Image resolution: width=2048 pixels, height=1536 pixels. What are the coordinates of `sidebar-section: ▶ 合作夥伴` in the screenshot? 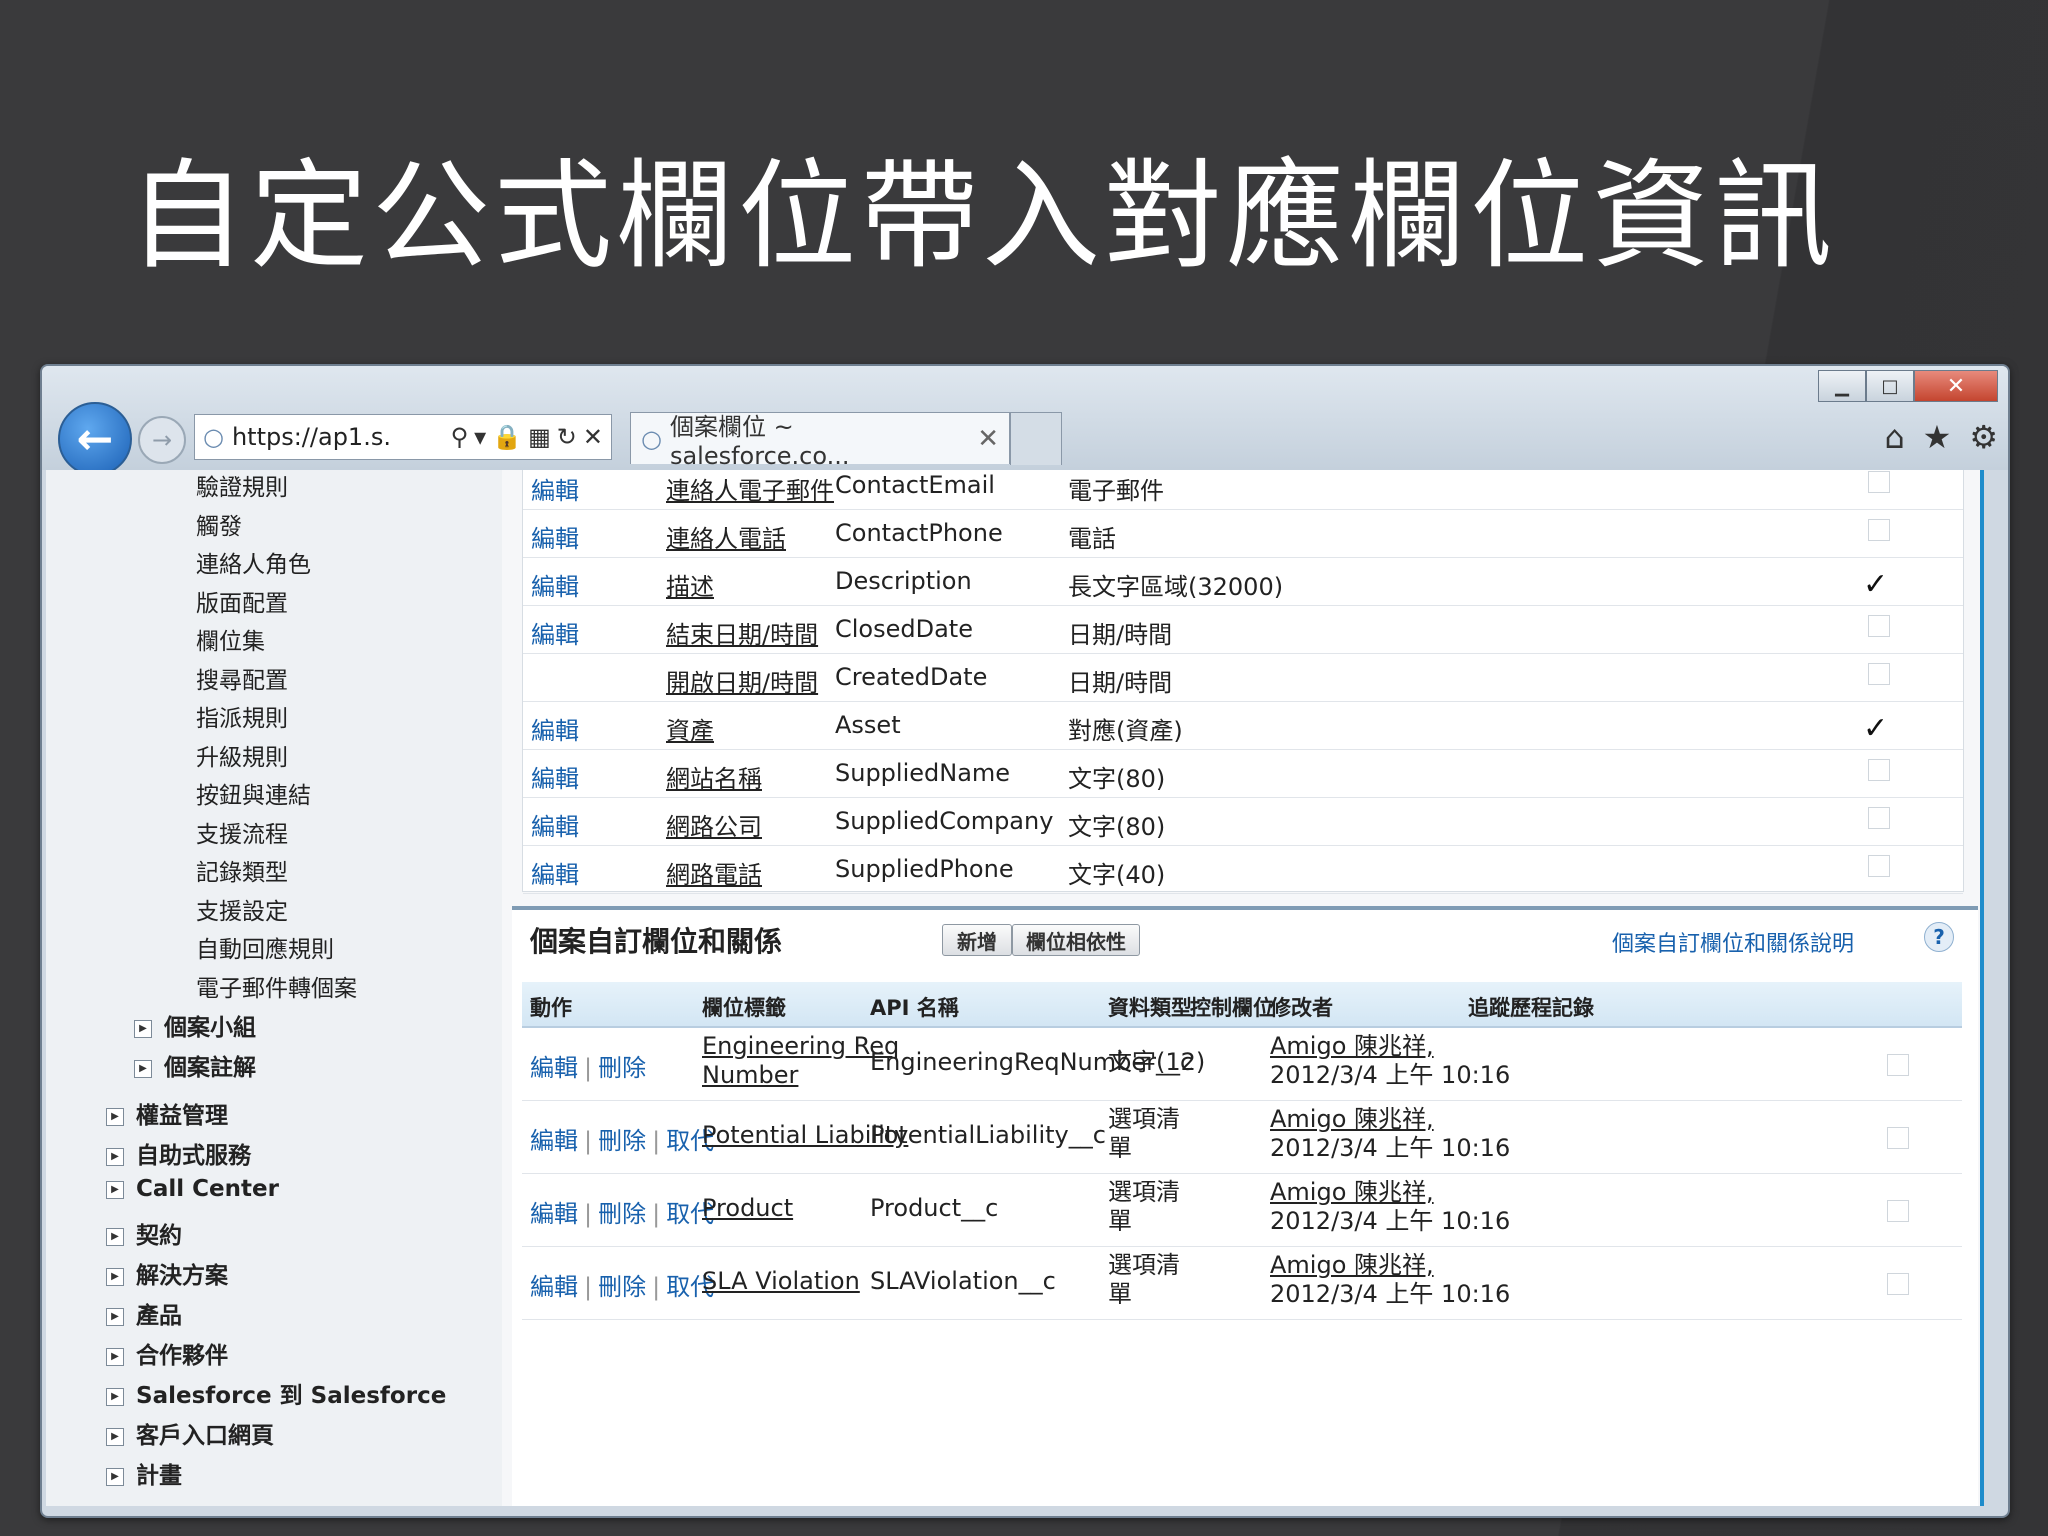 It's located at (167, 1353).